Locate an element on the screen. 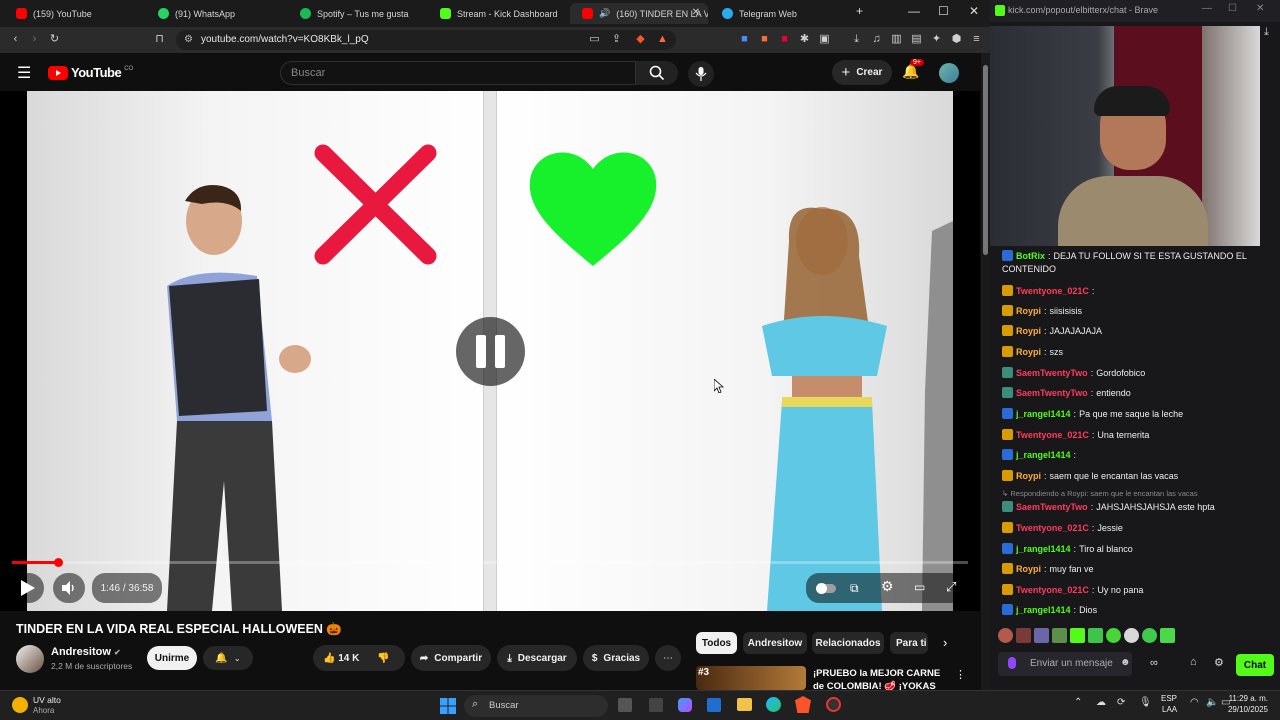  cast-icon: ▭ is located at coordinates (594, 39).